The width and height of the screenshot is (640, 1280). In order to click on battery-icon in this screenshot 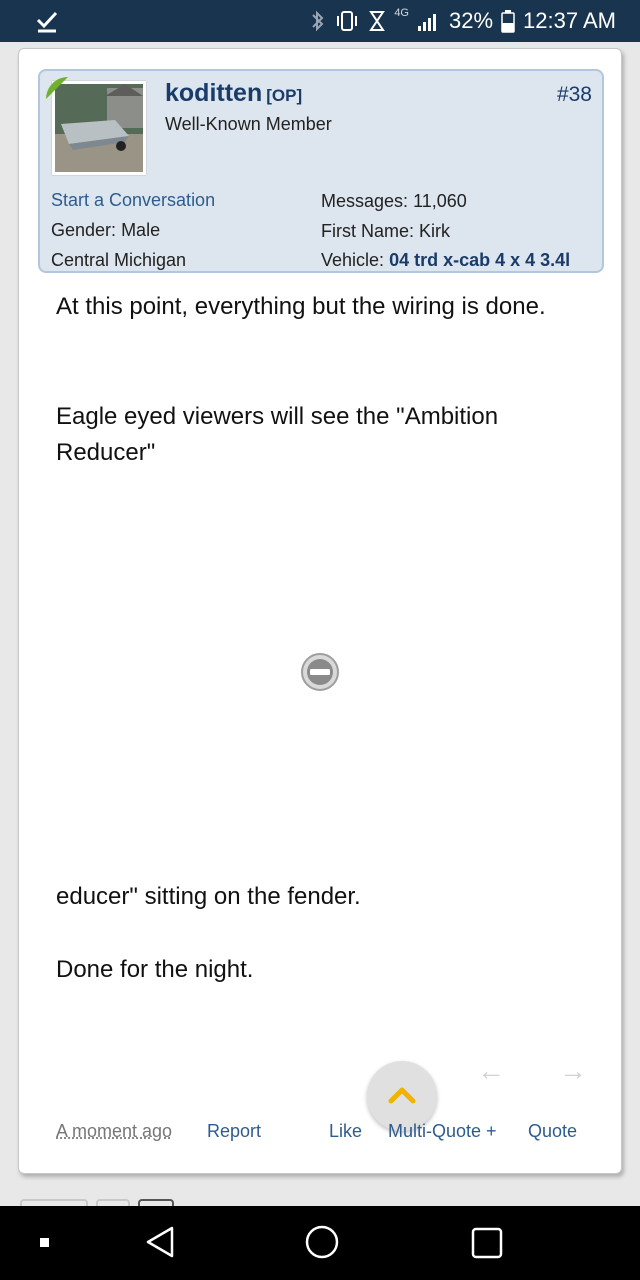, I will do `click(508, 21)`.